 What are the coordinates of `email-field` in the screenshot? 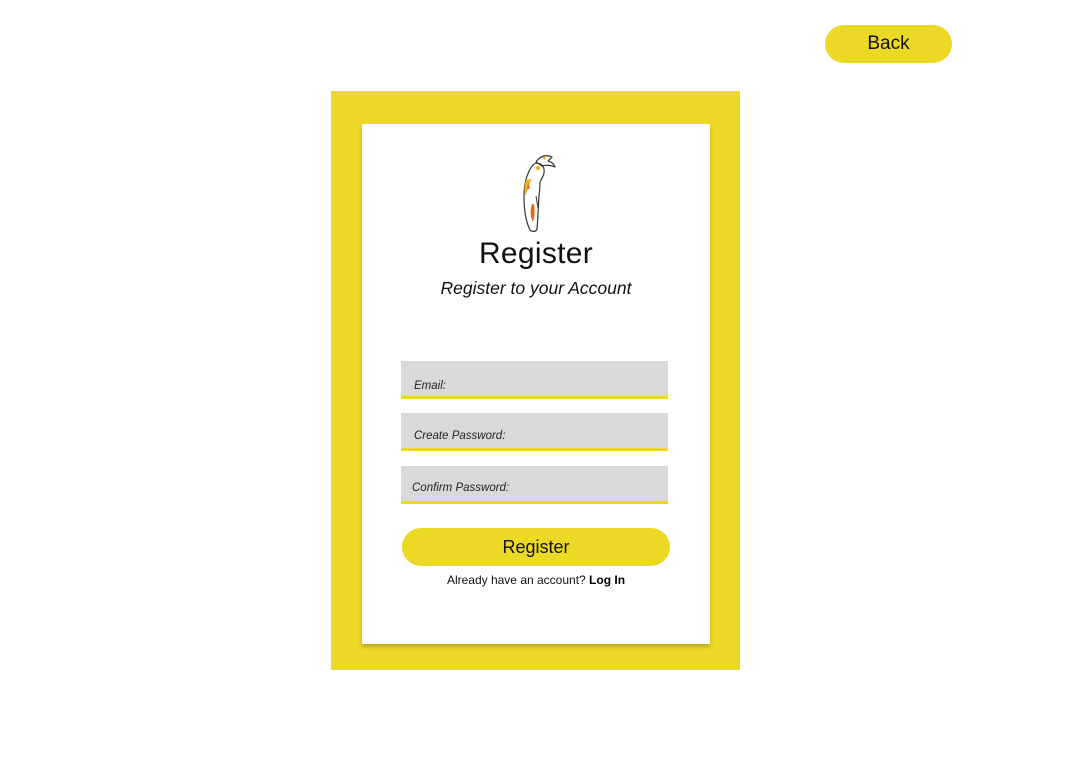 It's located at (534, 378).